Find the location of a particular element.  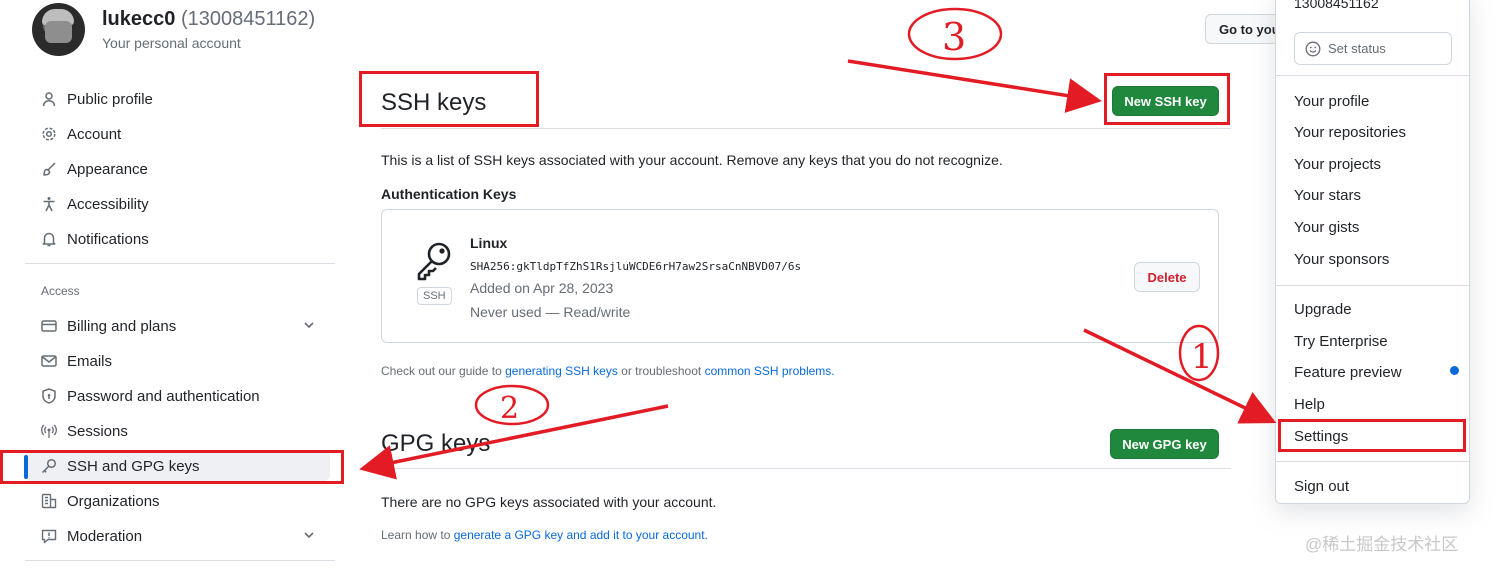

arrow-to-new-ssh-key is located at coordinates (974, 86).